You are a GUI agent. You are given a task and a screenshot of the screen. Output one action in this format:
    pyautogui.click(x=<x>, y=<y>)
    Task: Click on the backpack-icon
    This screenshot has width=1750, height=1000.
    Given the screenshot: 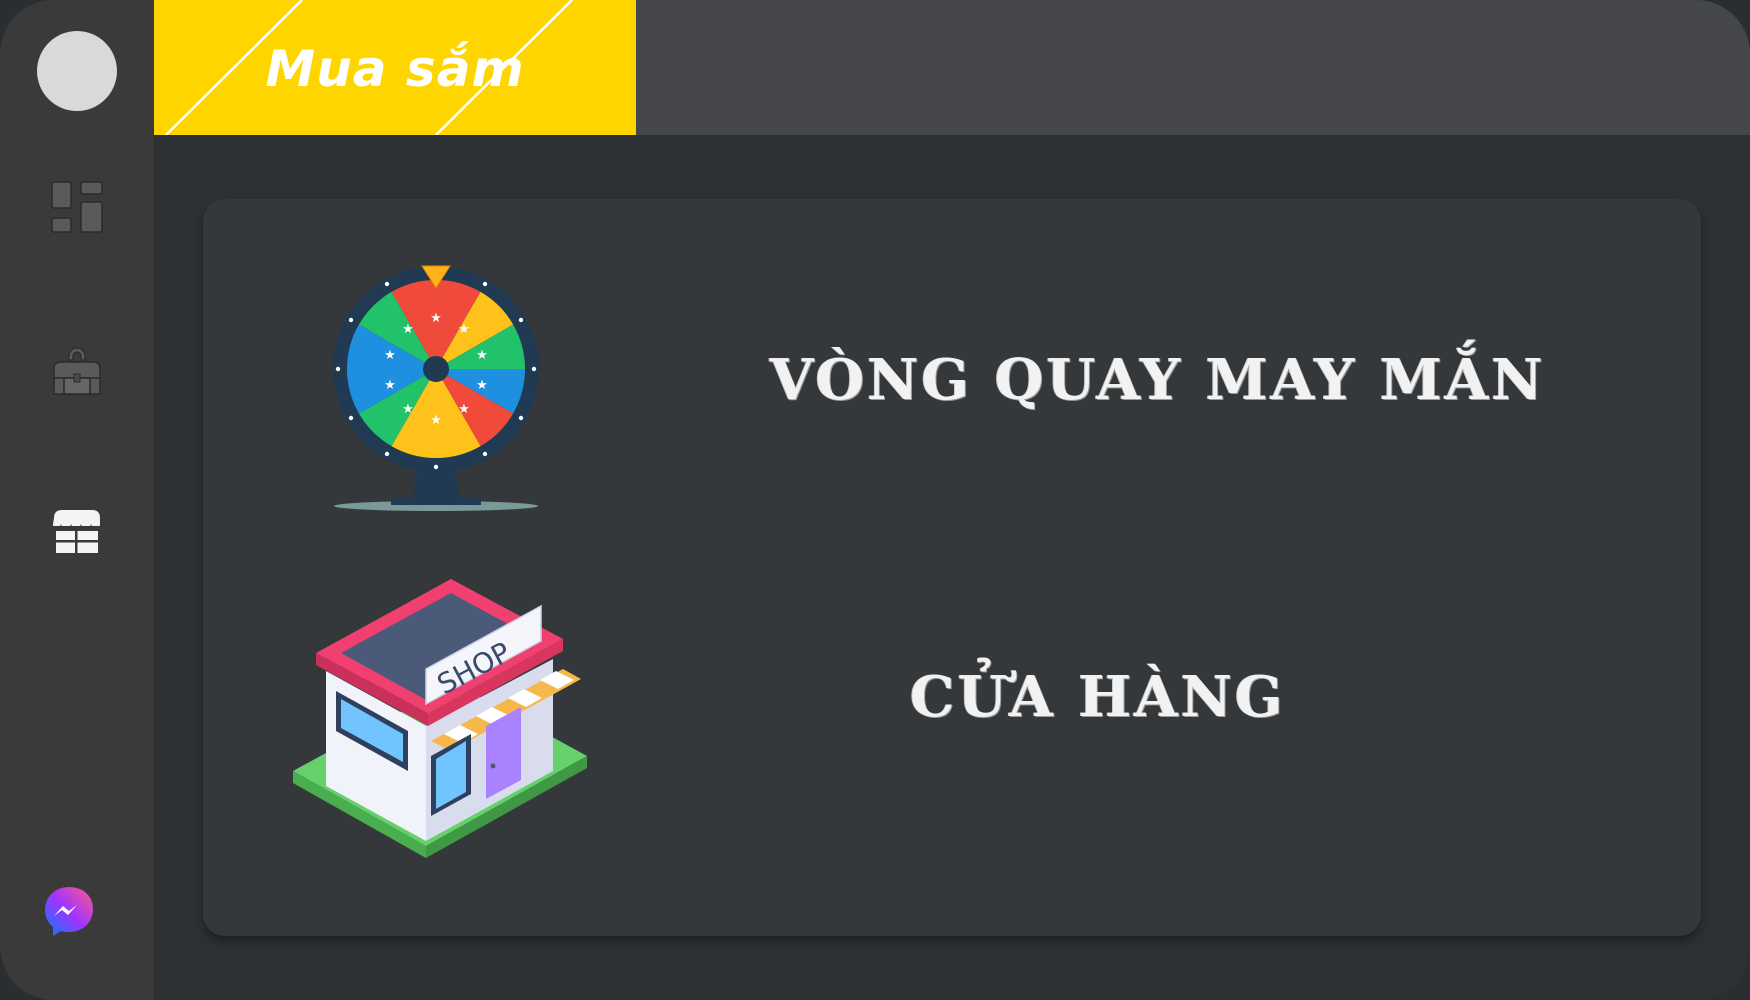 What is the action you would take?
    pyautogui.click(x=77, y=371)
    